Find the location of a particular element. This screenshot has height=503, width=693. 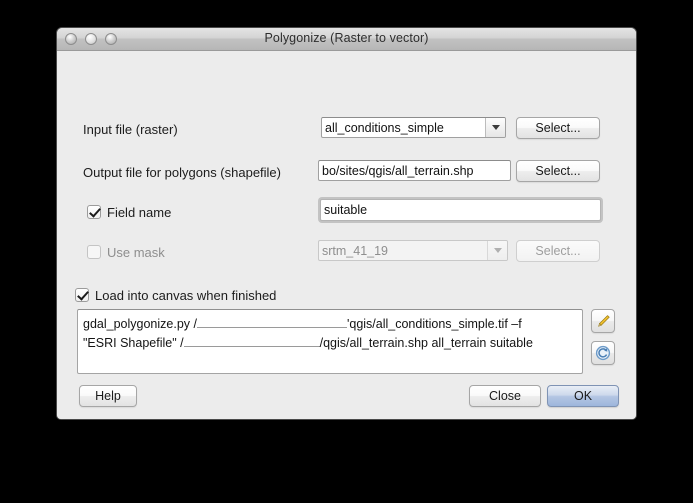

output-file-label: Output file for polygons (shapefile) is located at coordinates (182, 172).